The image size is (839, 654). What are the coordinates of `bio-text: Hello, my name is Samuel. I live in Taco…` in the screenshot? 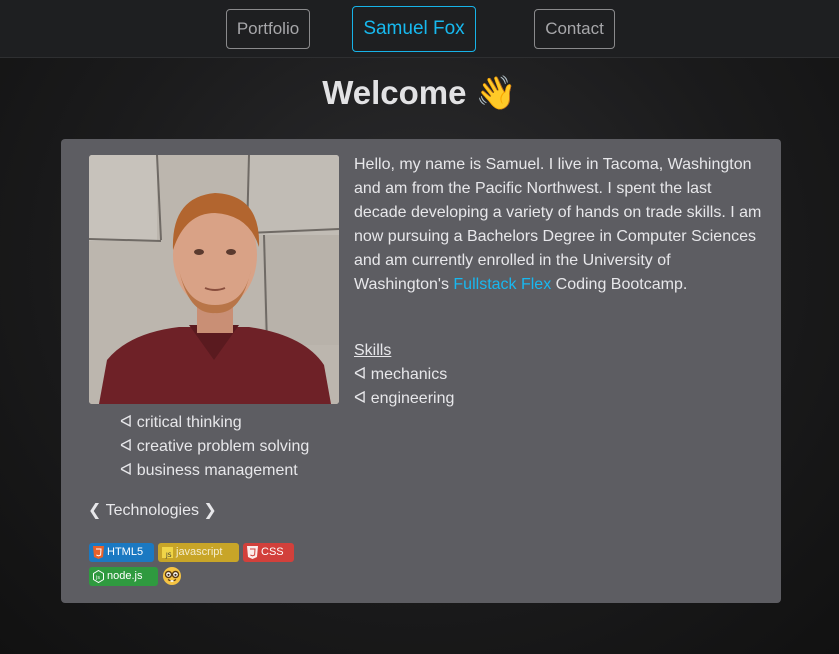 It's located at (558, 224).